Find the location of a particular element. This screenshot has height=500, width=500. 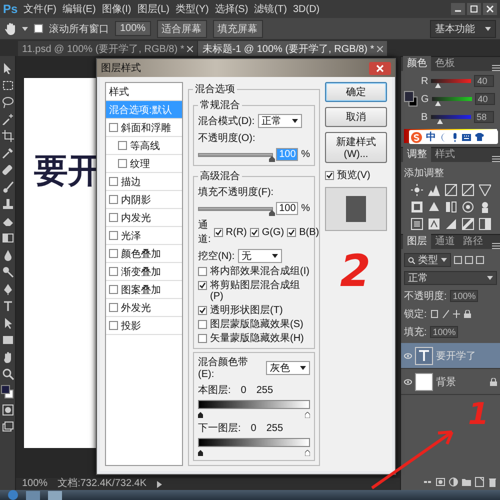

menu-item: 文件(F) is located at coordinates (40, 9).